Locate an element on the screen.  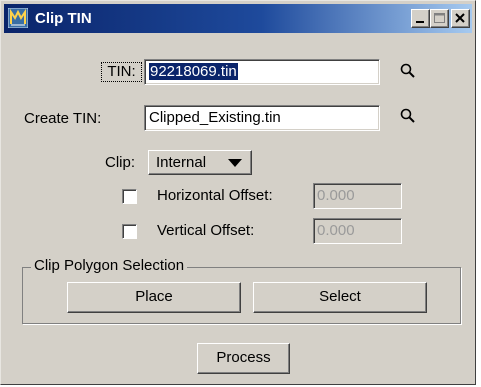
create-tin-input: Clipped_Existing.tin is located at coordinates (262, 118).